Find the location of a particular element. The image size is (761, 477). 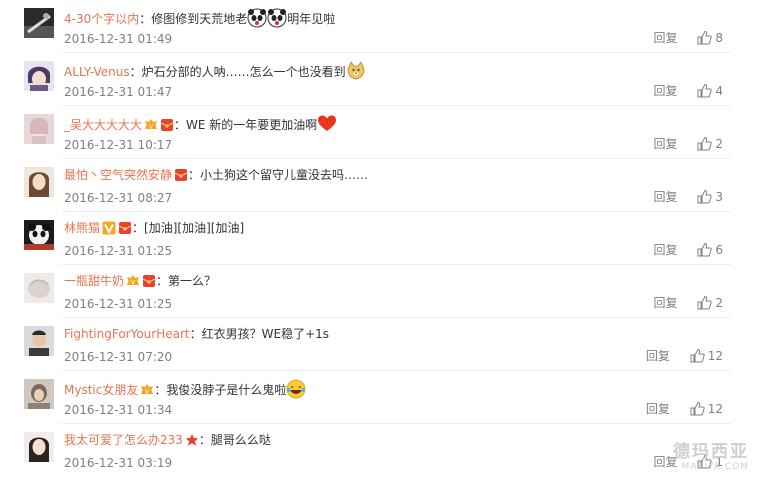

panda-emoji-icon is located at coordinates (257, 18).